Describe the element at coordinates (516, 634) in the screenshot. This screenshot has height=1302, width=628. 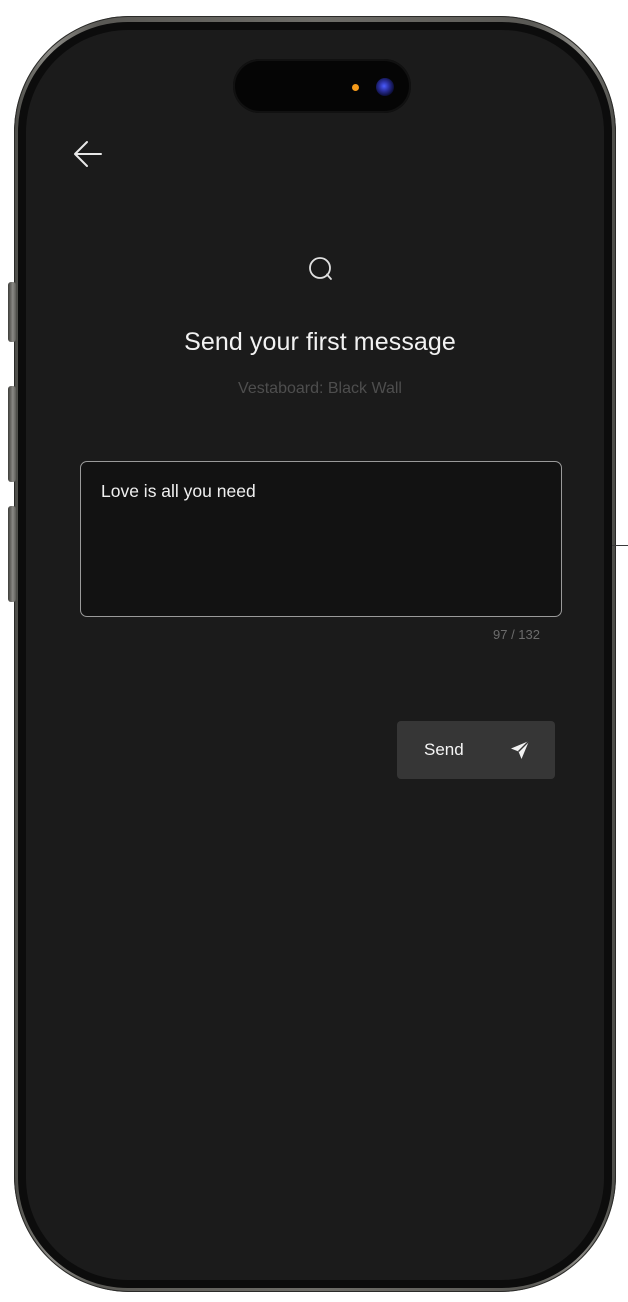
I see `character-counter: 97 / 132` at that location.